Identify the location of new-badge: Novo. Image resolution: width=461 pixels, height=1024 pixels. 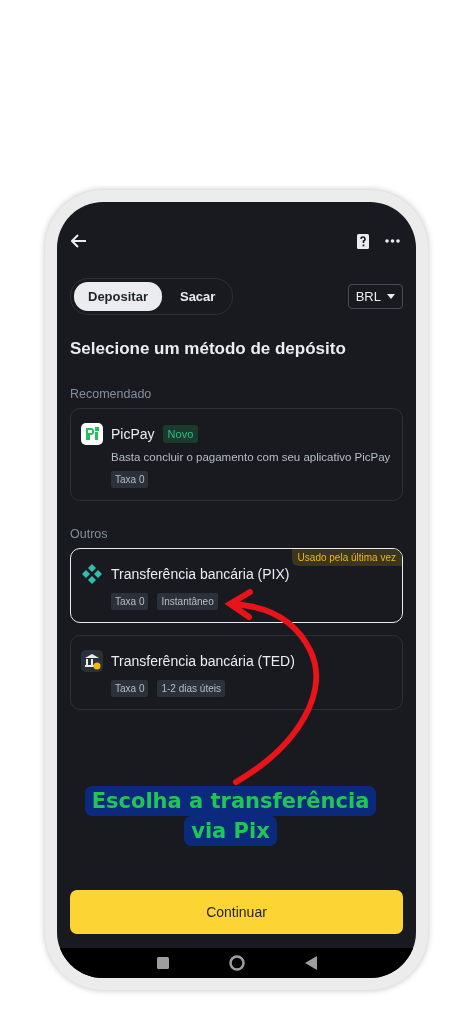
(180, 434).